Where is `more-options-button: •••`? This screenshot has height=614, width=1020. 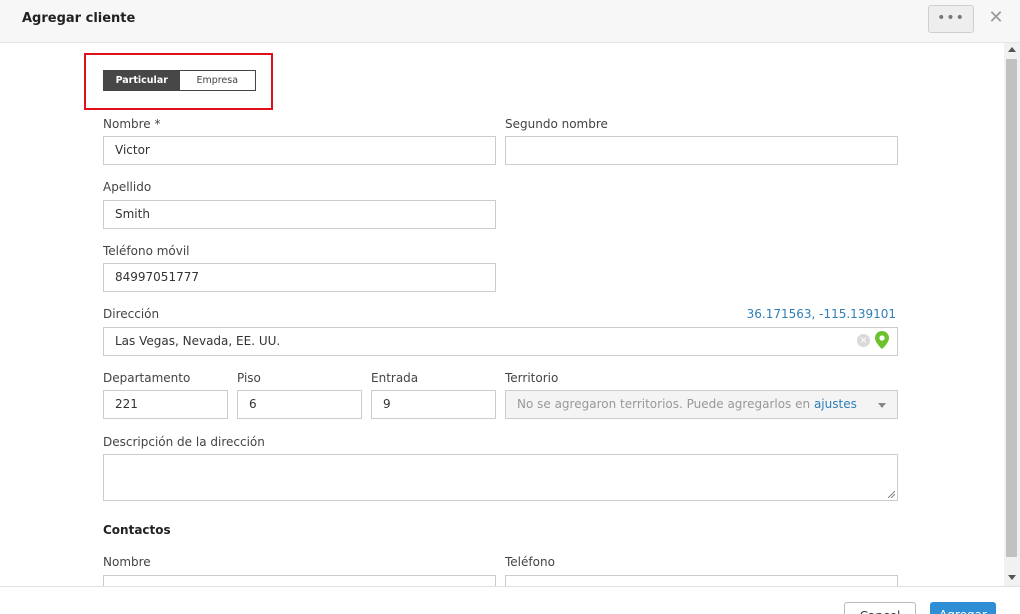 more-options-button: ••• is located at coordinates (951, 19).